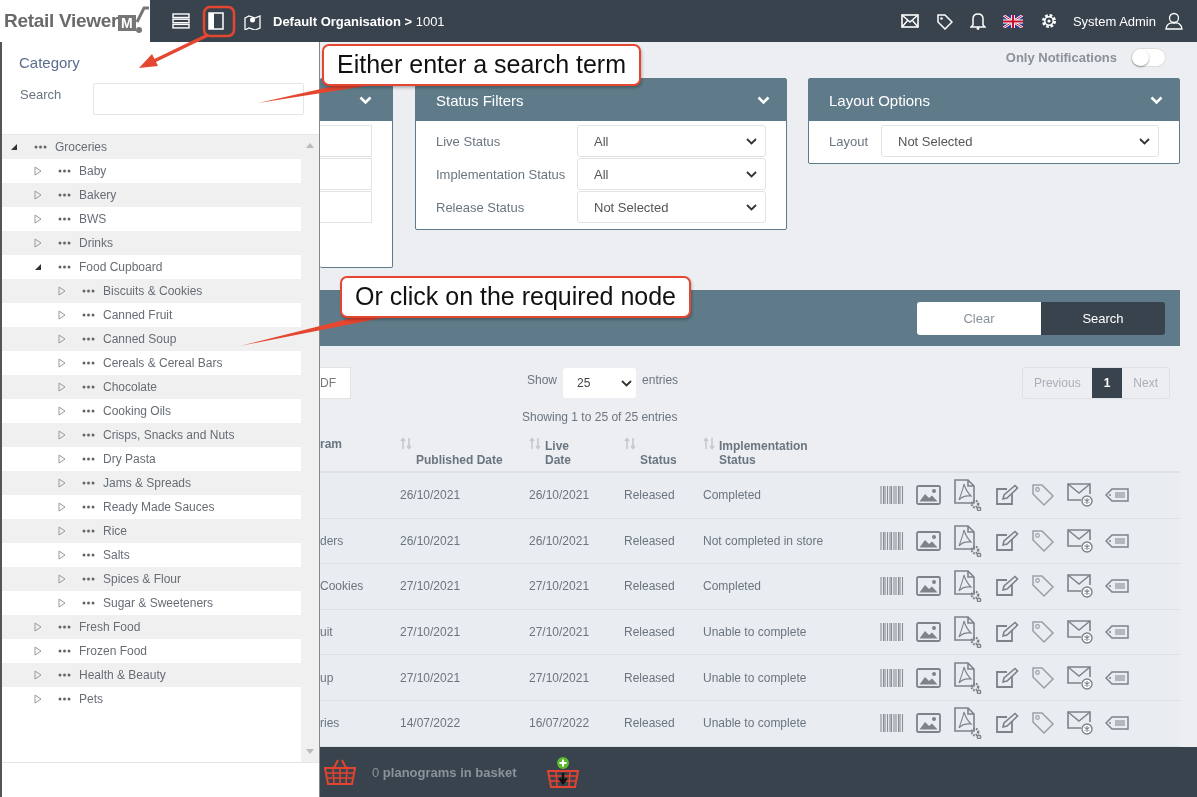  Describe the element at coordinates (1114, 21) in the screenshot. I see `user-name: System Admin` at that location.